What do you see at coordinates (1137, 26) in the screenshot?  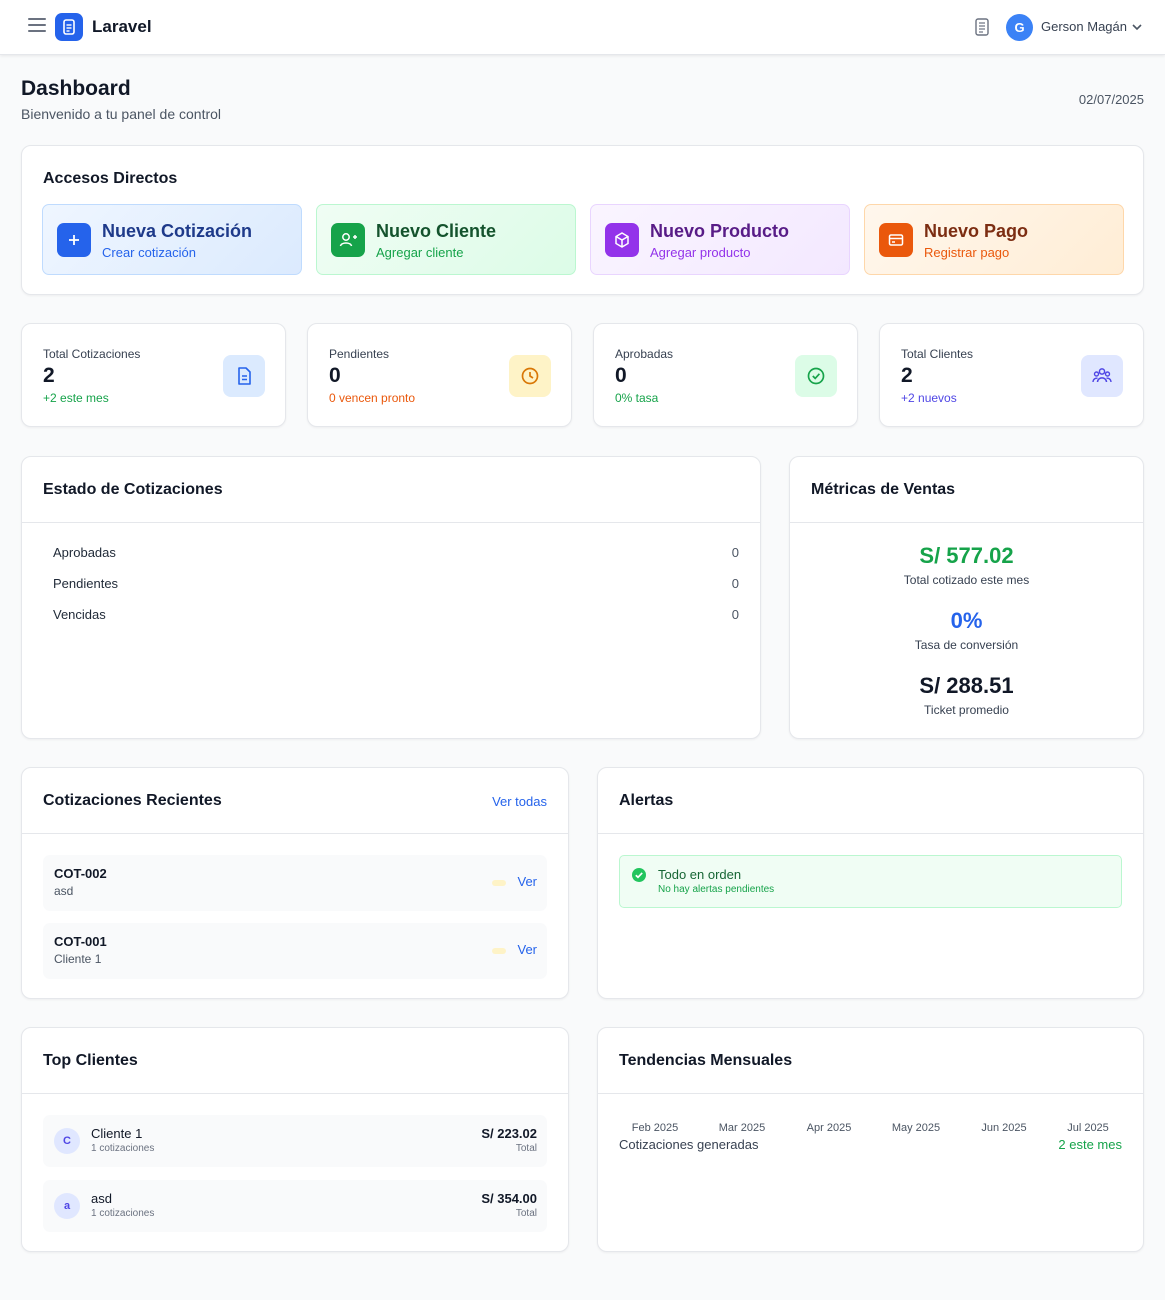 I see `chevron-down-icon` at bounding box center [1137, 26].